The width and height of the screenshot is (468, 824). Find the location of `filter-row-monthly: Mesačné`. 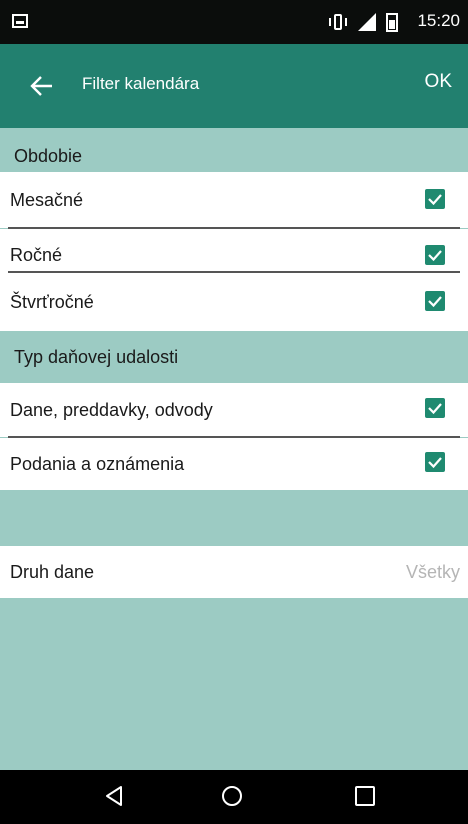

filter-row-monthly: Mesačné is located at coordinates (234, 200).